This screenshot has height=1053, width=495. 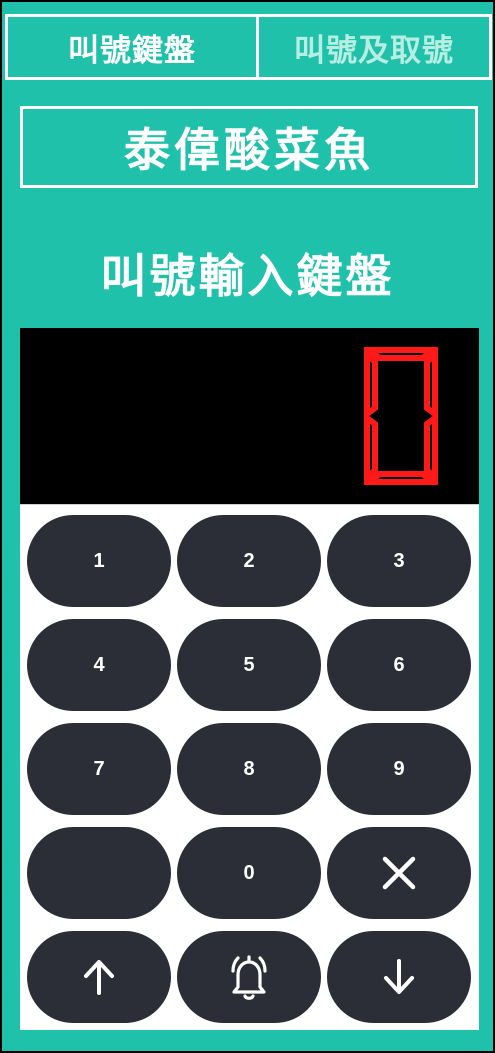 I want to click on key-2: 2, so click(x=249, y=561).